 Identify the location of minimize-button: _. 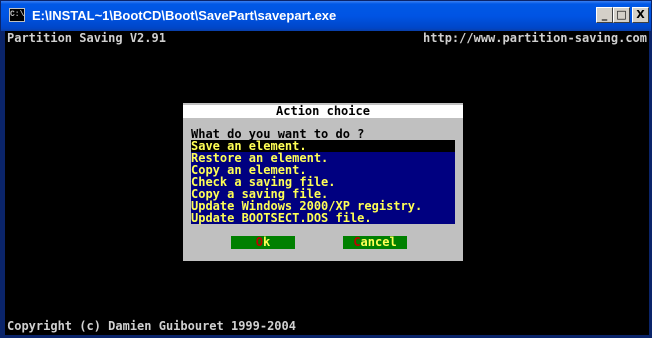
(604, 15).